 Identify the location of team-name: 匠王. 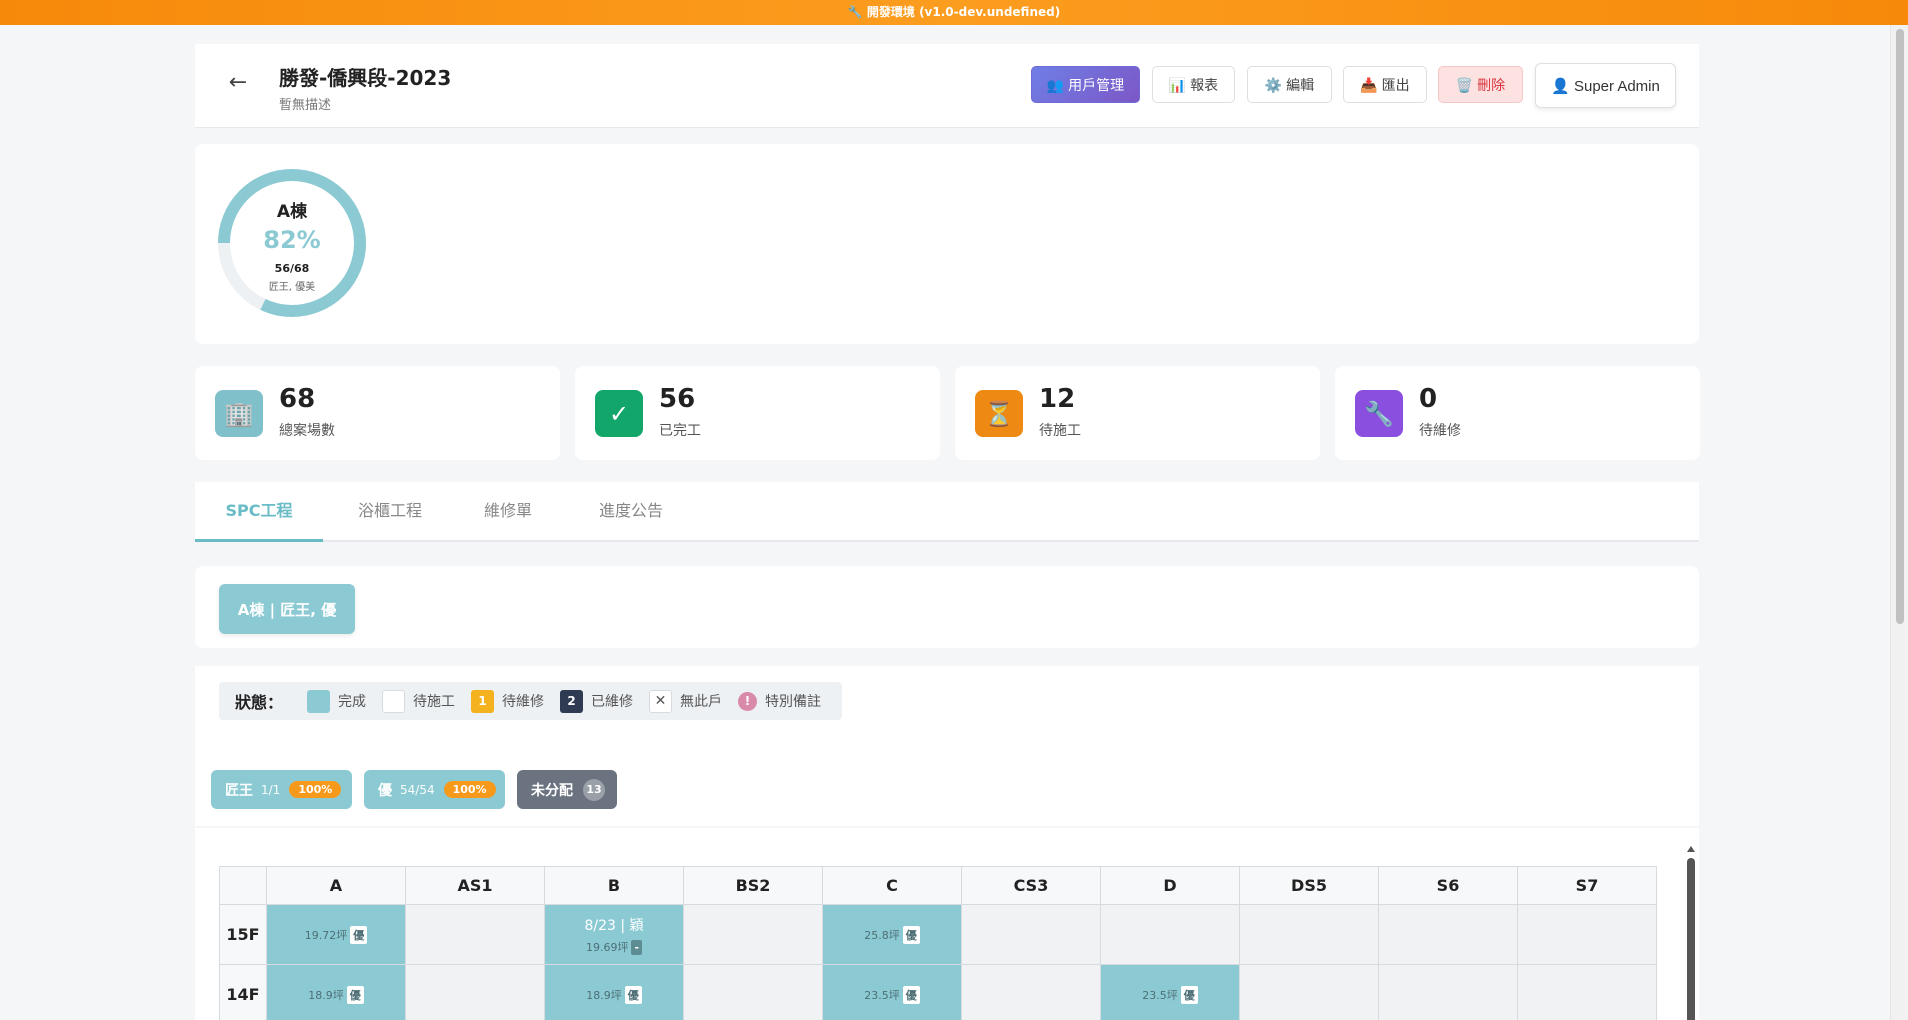
(239, 790).